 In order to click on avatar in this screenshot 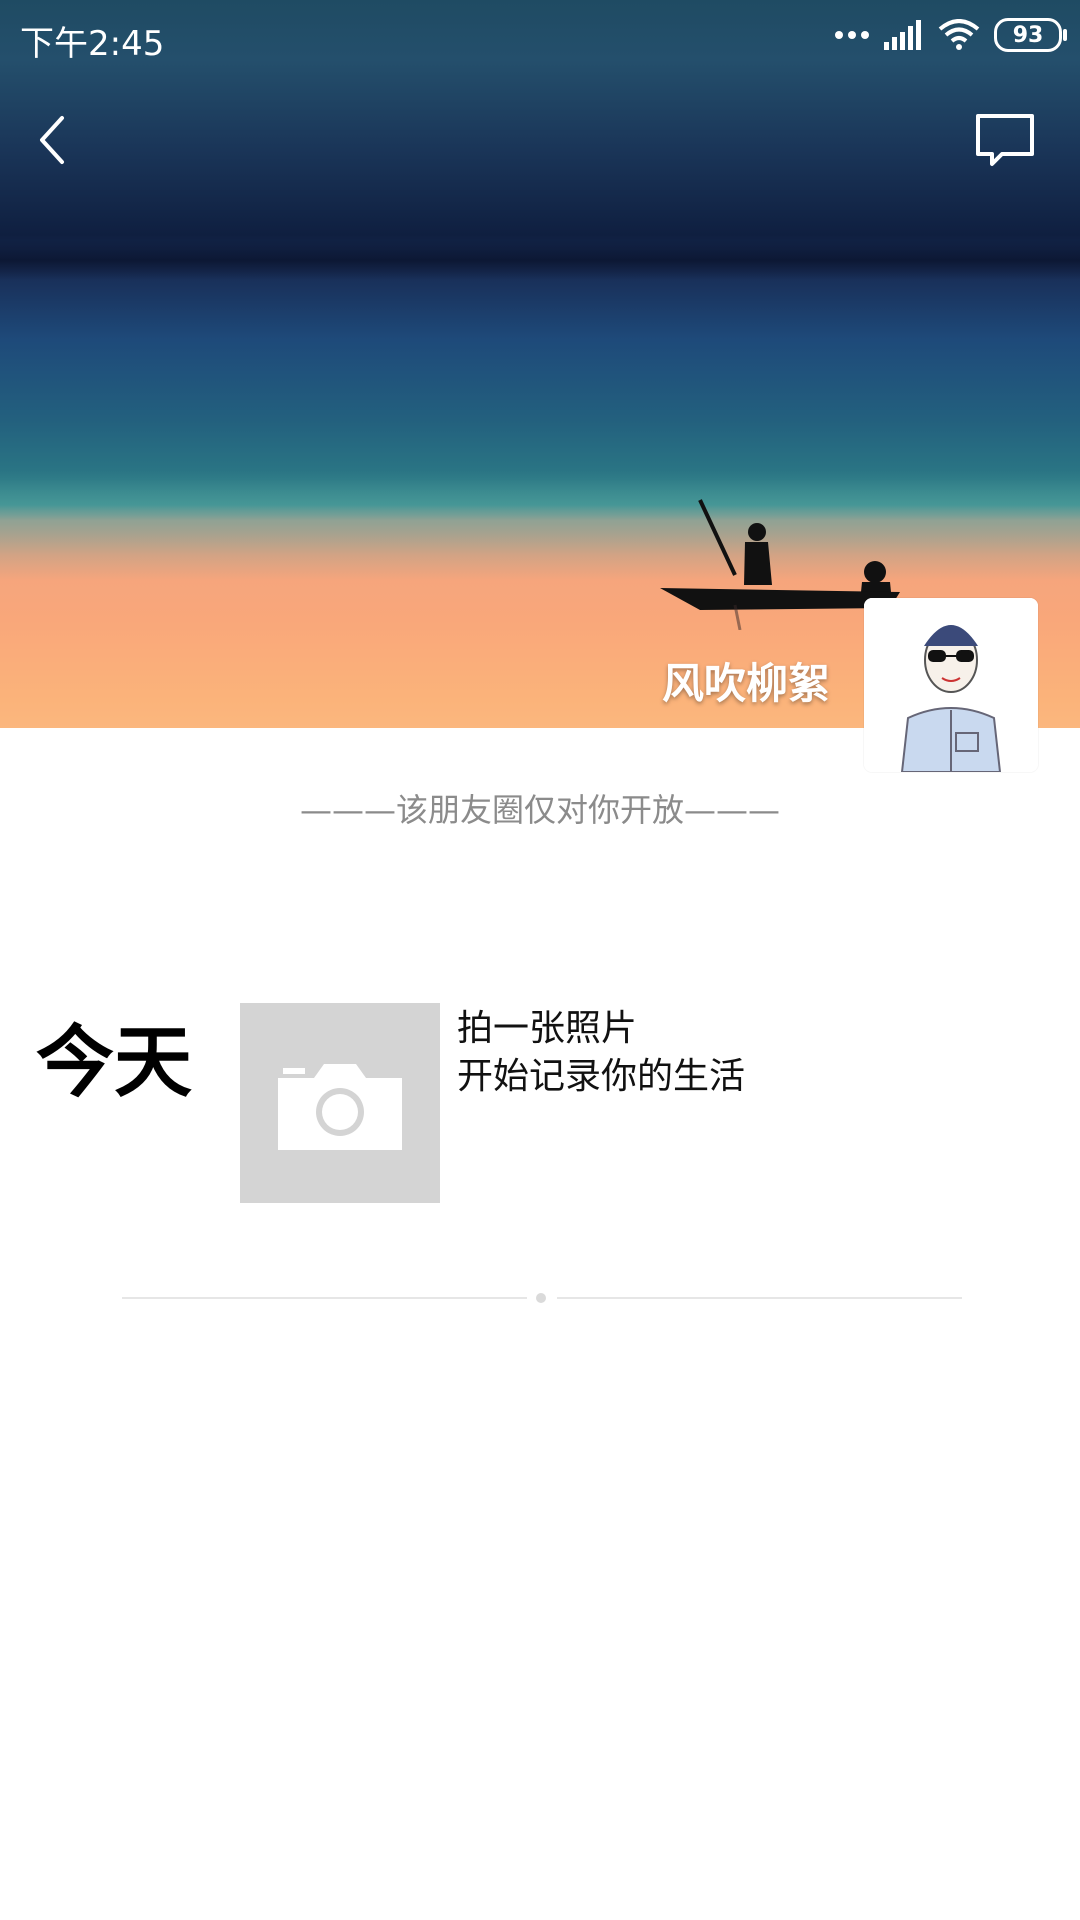, I will do `click(951, 685)`.